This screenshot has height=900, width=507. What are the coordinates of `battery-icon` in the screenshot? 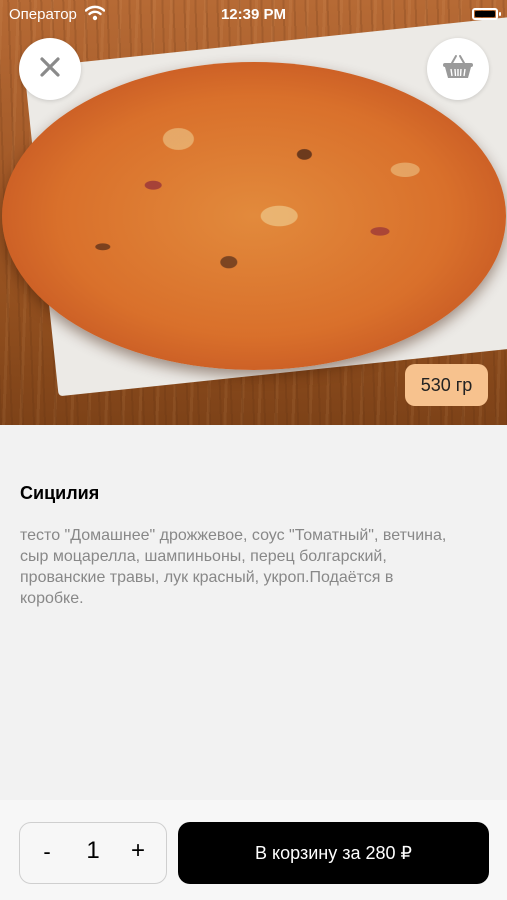 It's located at (486, 14).